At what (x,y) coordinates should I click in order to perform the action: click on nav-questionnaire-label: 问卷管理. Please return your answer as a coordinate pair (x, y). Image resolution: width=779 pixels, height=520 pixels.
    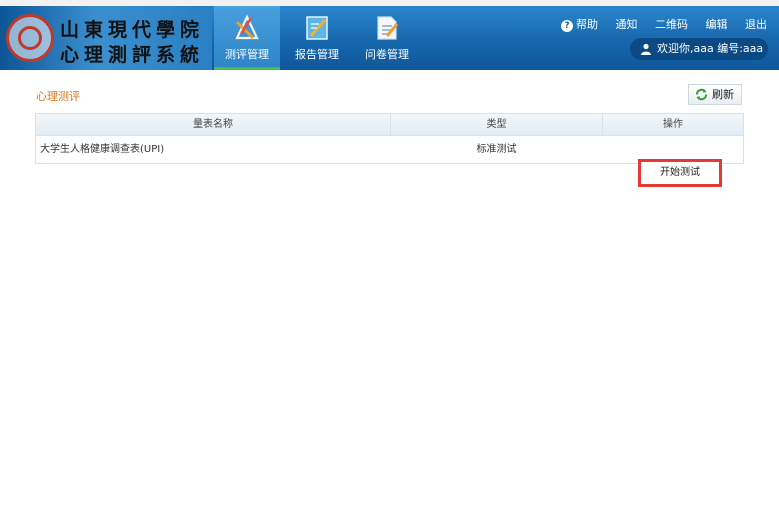
    Looking at the image, I should click on (387, 54).